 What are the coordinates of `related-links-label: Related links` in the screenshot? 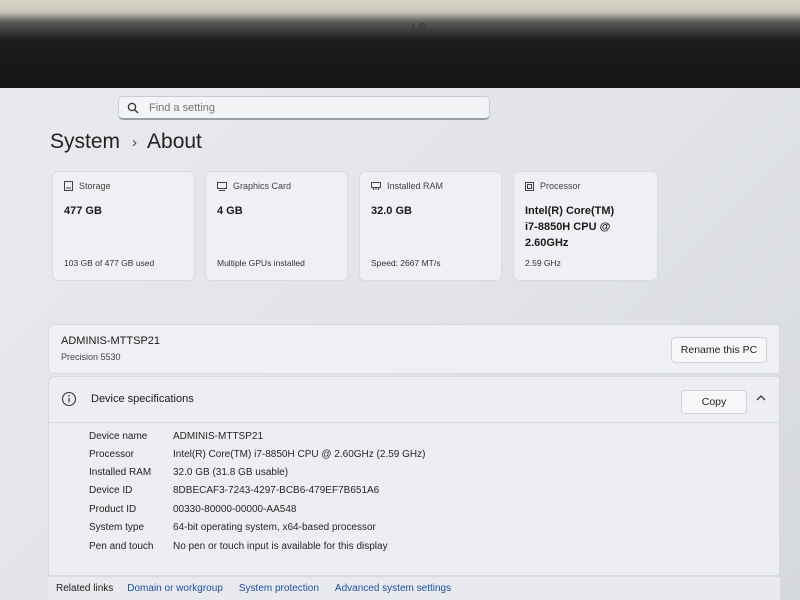 It's located at (85, 588).